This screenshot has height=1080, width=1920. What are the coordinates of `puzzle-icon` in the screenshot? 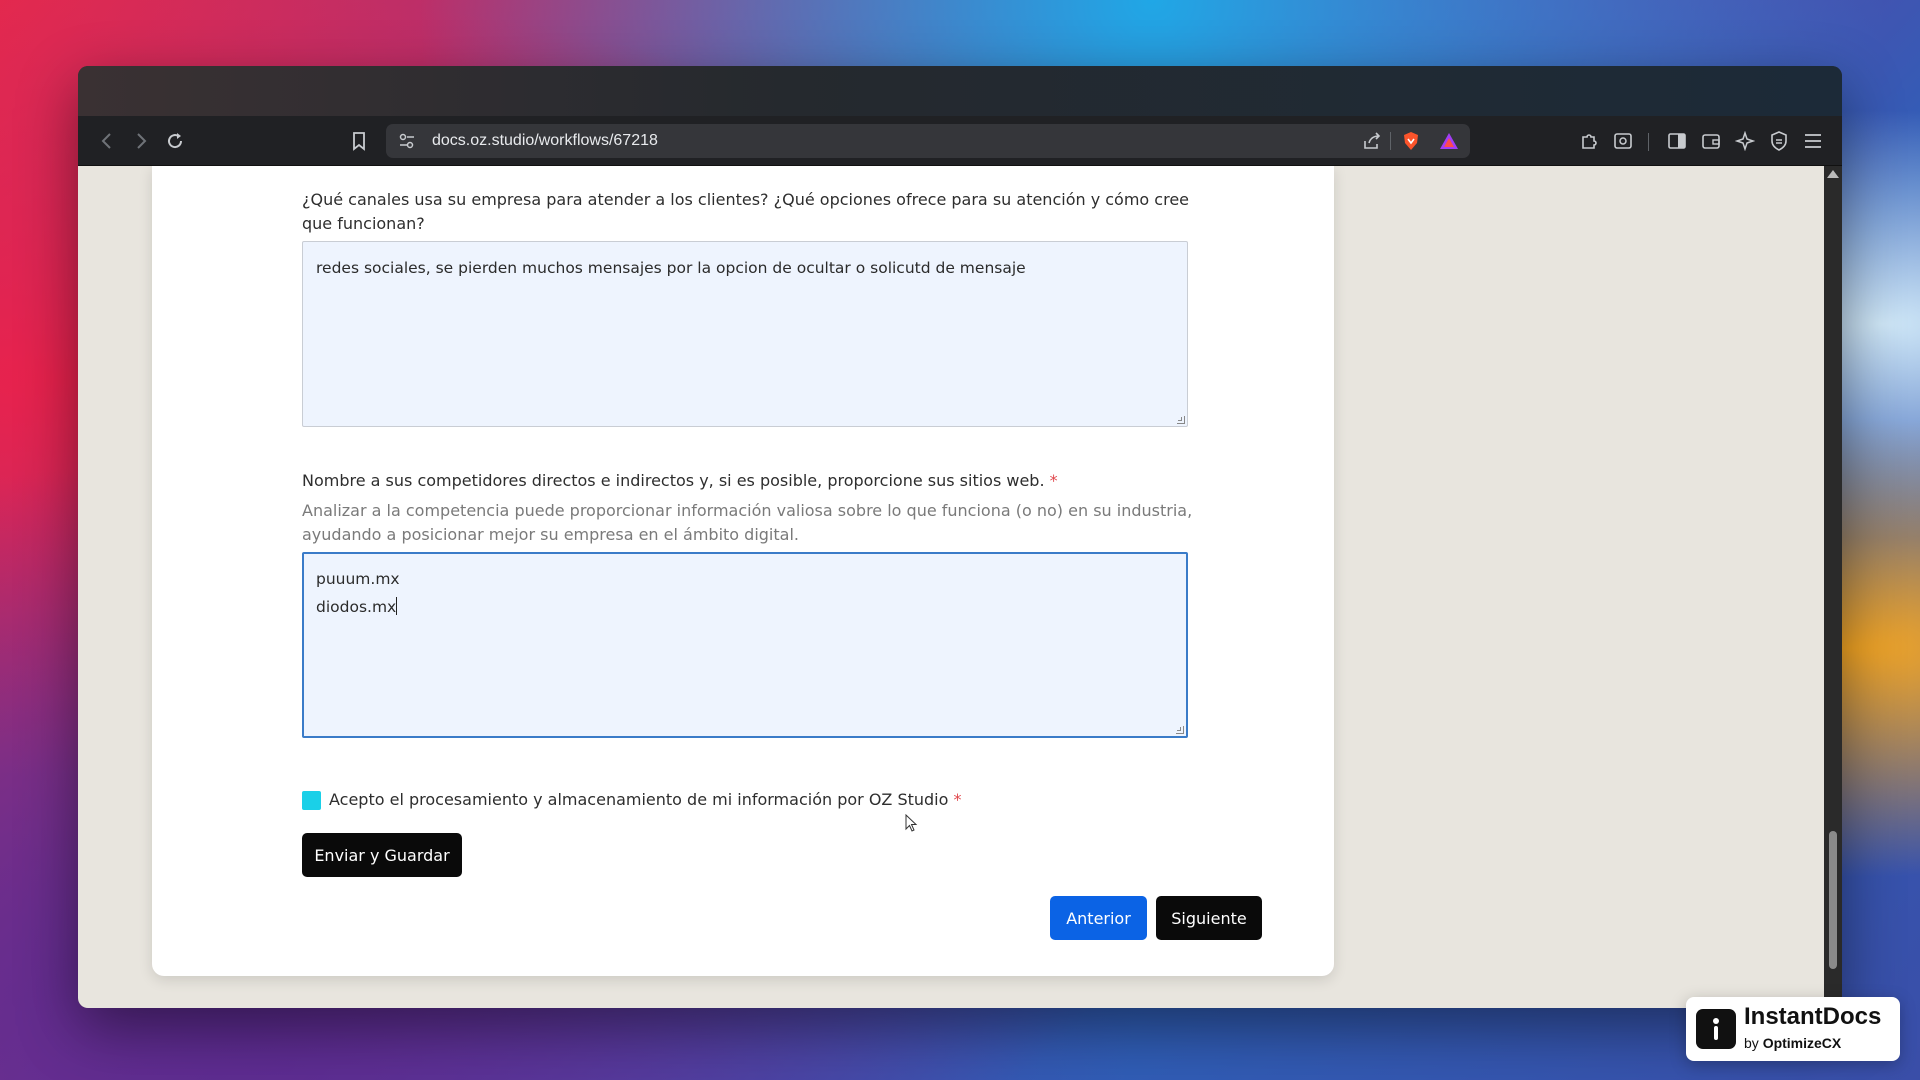 It's located at (1589, 141).